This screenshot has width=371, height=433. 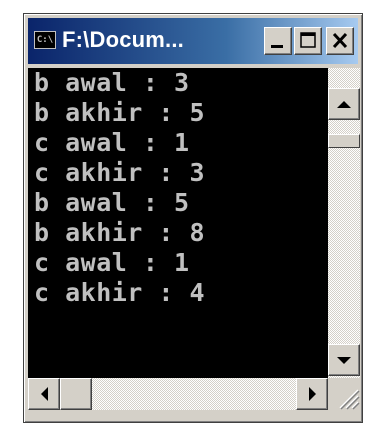 I want to click on arrow-up-icon, so click(x=344, y=104).